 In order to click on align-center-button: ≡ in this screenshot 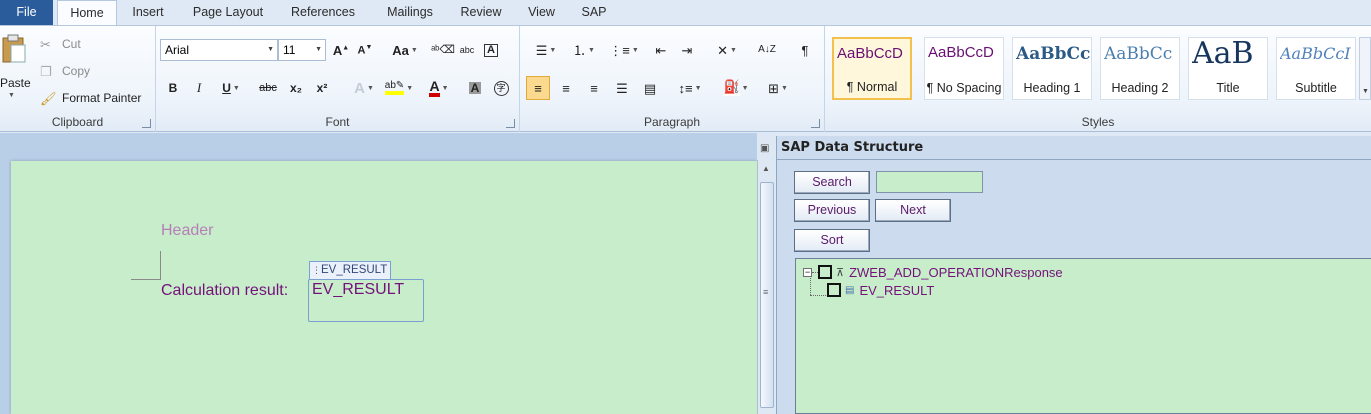, I will do `click(566, 88)`.